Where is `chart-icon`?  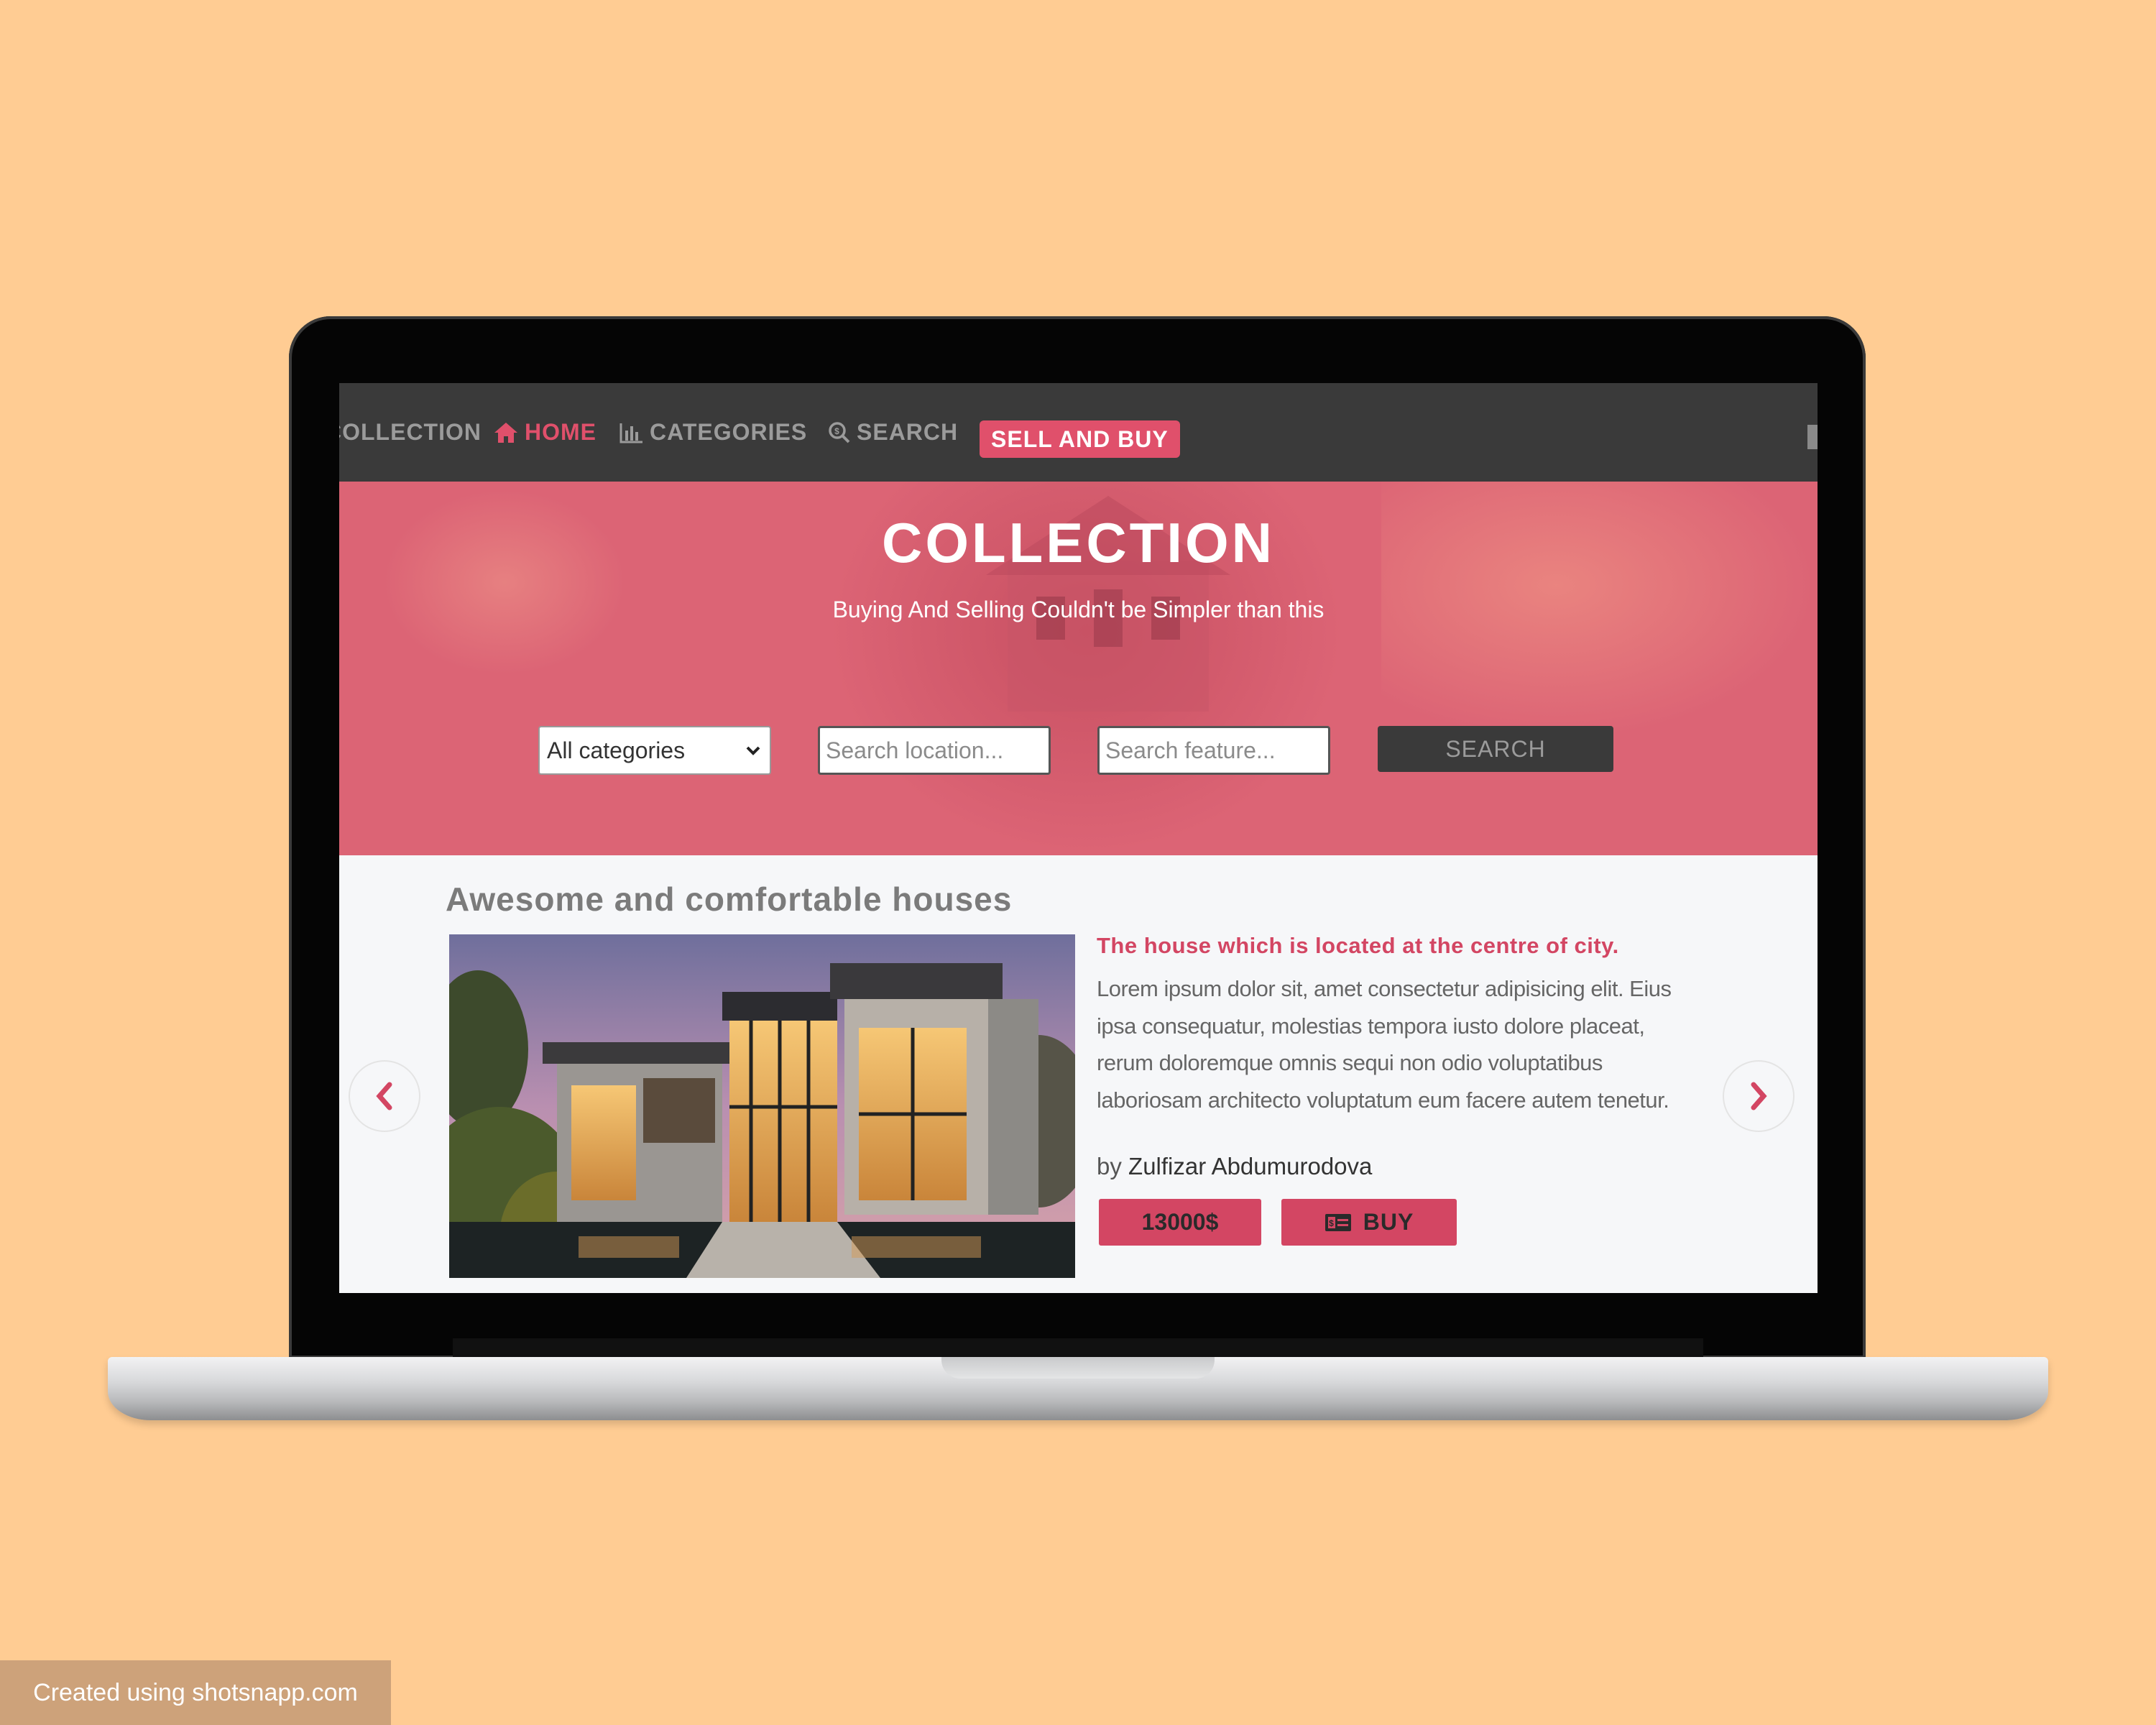
chart-icon is located at coordinates (631, 432).